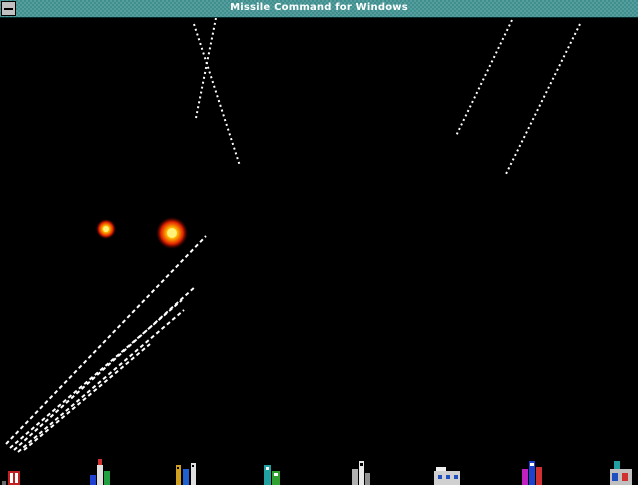 The width and height of the screenshot is (638, 485). What do you see at coordinates (319, 470) in the screenshot?
I see `city-row` at bounding box center [319, 470].